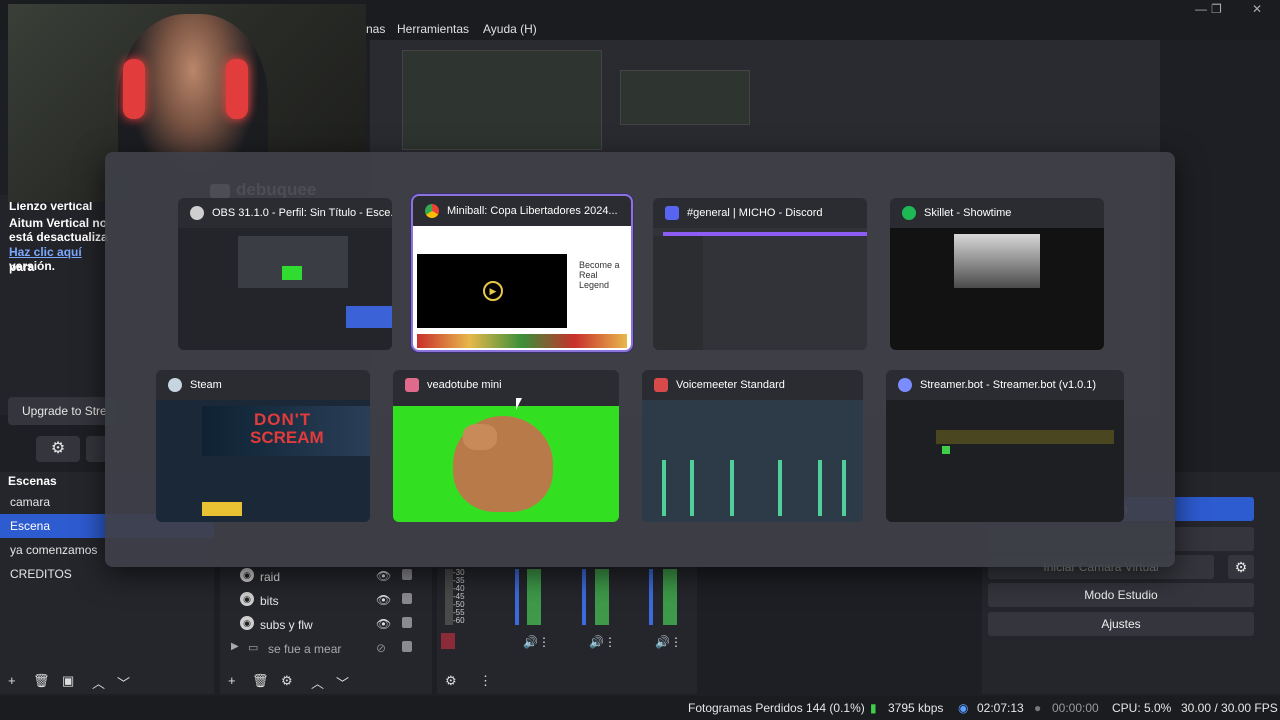 The image size is (1280, 720). Describe the element at coordinates (510, 29) in the screenshot. I see `menu-item-ayuda: Ayuda (H)` at that location.